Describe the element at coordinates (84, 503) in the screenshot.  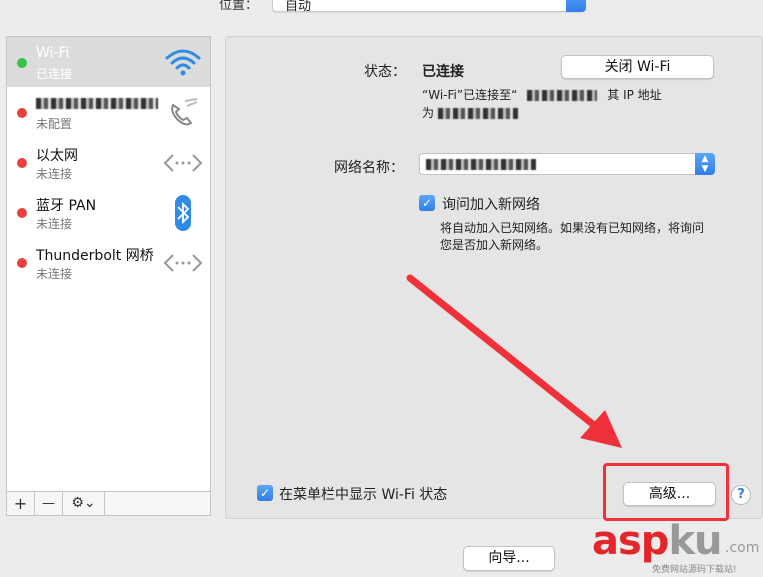
I see `gear-icon: ⚙⌄` at that location.